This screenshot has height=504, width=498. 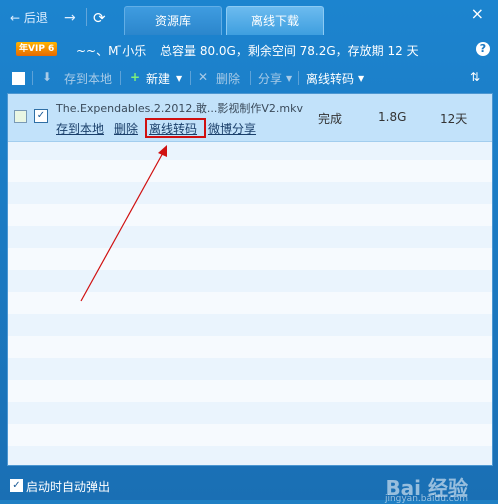 I want to click on row-status: 完成, so click(x=330, y=119).